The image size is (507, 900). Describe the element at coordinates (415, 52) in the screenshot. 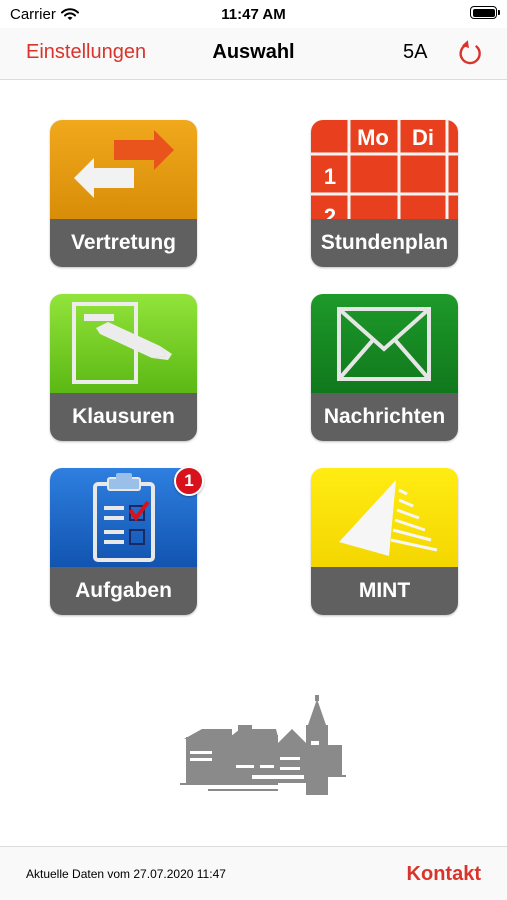

I see `class-label: 5A` at that location.